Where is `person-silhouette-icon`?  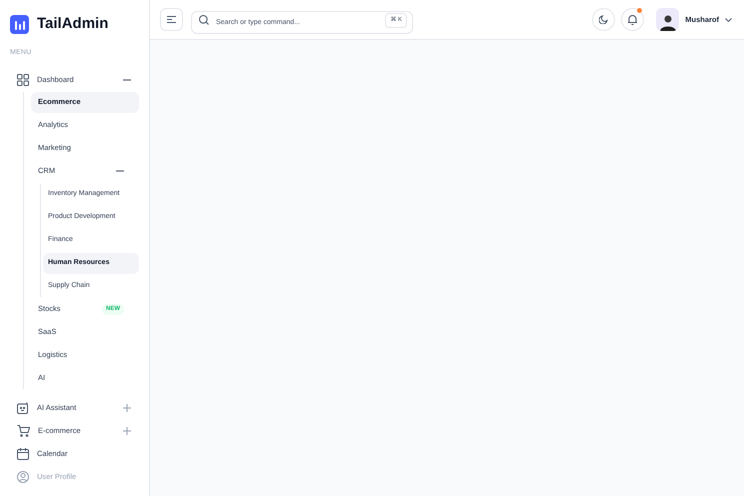
person-silhouette-icon is located at coordinates (667, 22).